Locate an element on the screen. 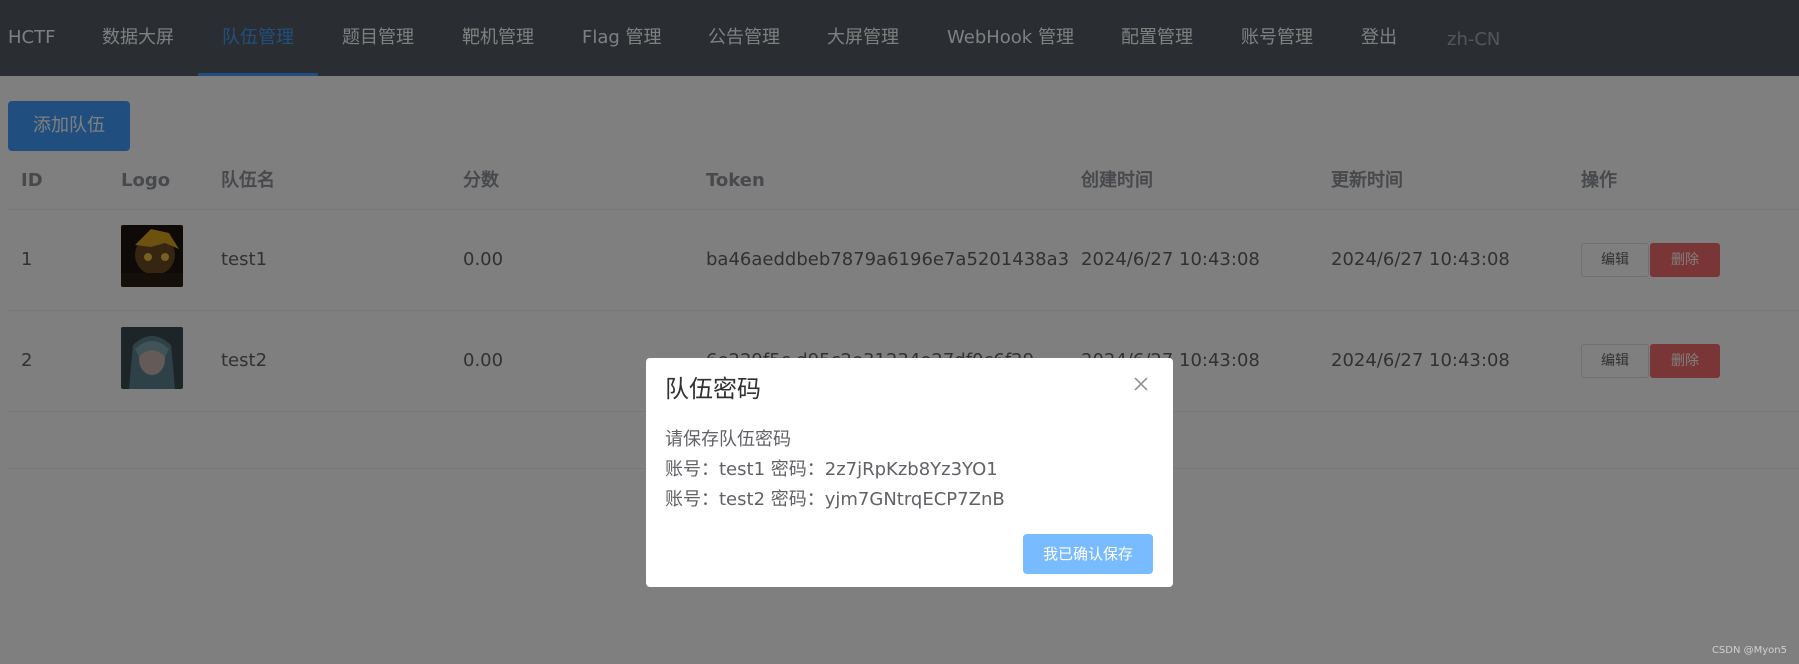 The height and width of the screenshot is (664, 1799). dialog-title: 队伍密码 is located at coordinates (713, 389).